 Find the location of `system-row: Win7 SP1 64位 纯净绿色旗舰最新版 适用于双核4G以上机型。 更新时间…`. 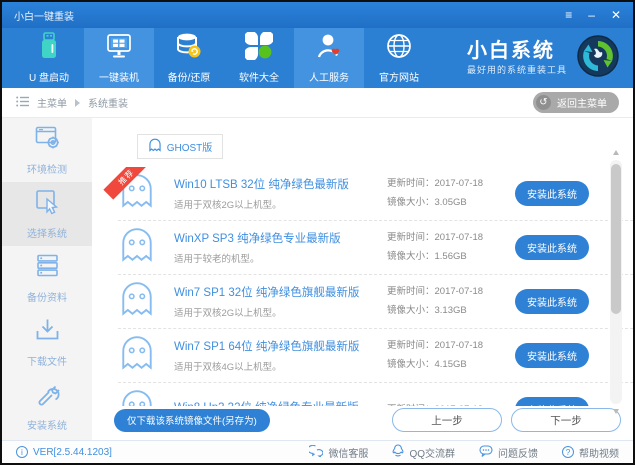

system-row: Win7 SP1 64位 纯净绿色旗舰最新版 适用于双核4G以上机型。 更新时间… is located at coordinates (375, 356).